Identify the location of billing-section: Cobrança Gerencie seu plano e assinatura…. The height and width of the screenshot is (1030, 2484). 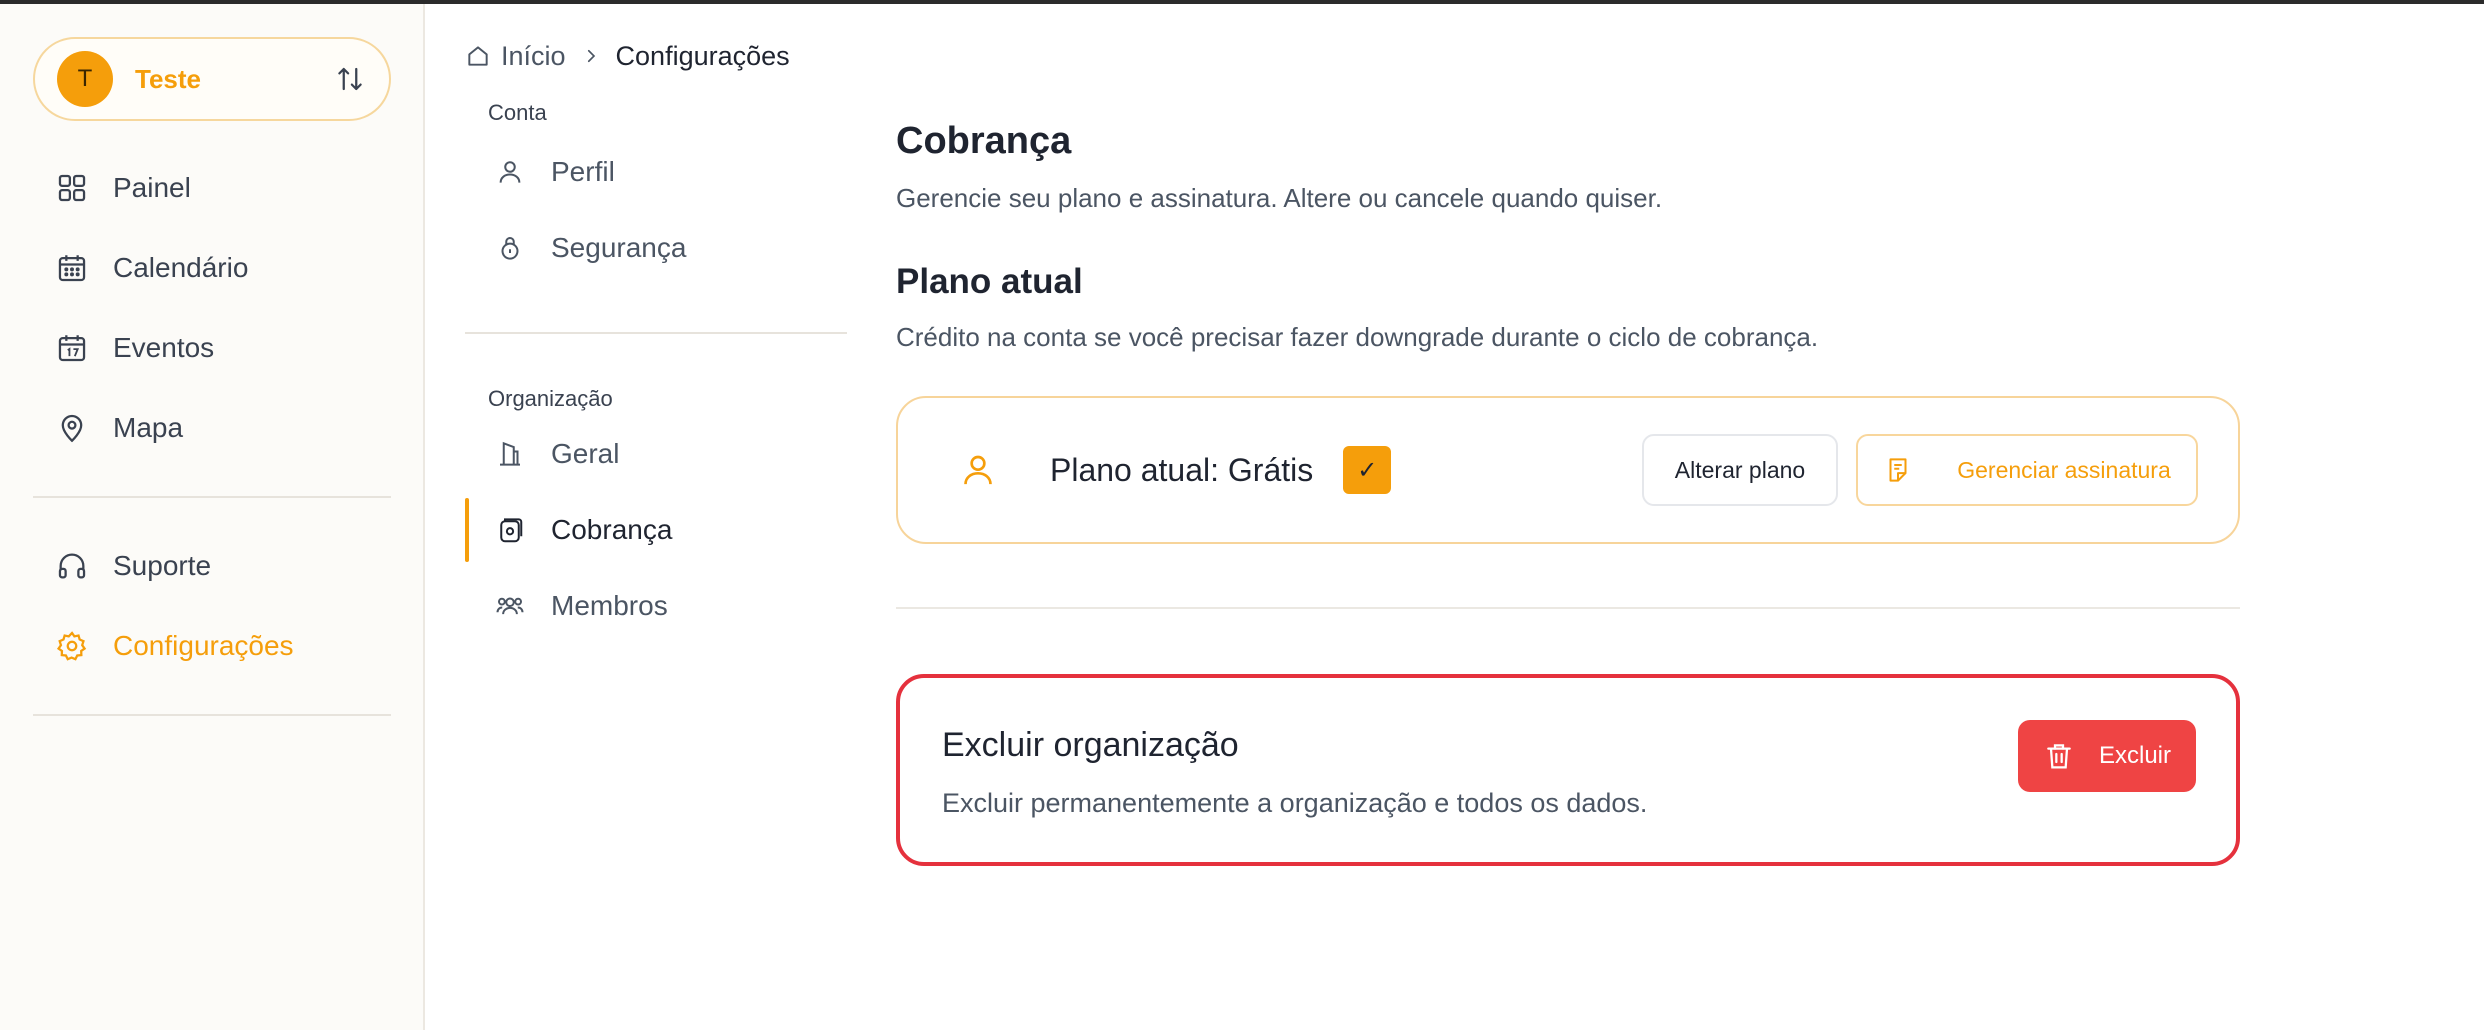
(1568, 236).